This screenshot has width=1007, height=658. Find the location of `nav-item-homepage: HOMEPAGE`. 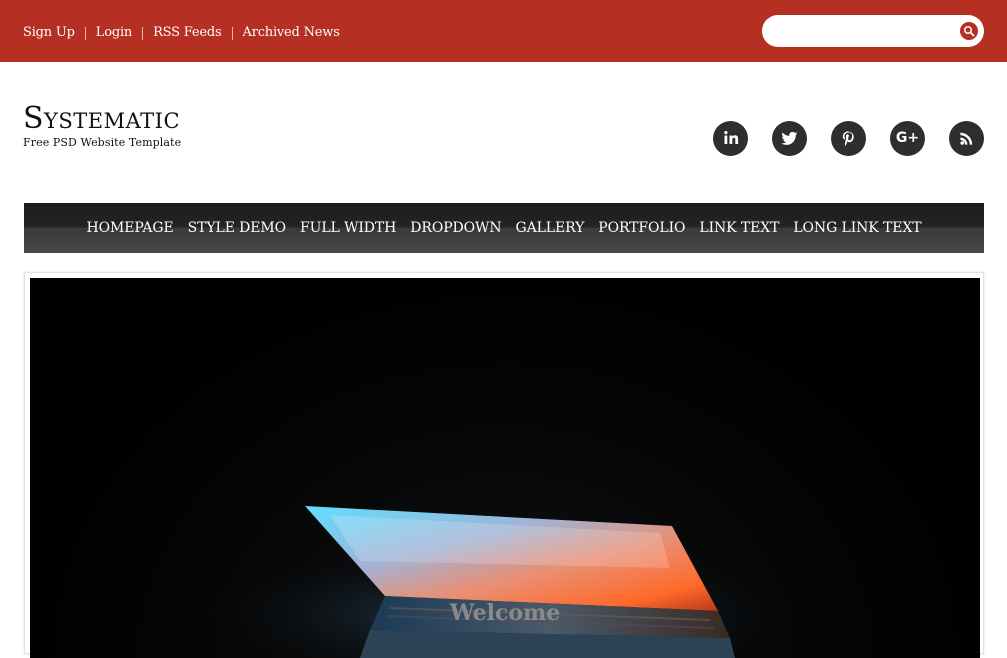

nav-item-homepage: HOMEPAGE is located at coordinates (130, 228).